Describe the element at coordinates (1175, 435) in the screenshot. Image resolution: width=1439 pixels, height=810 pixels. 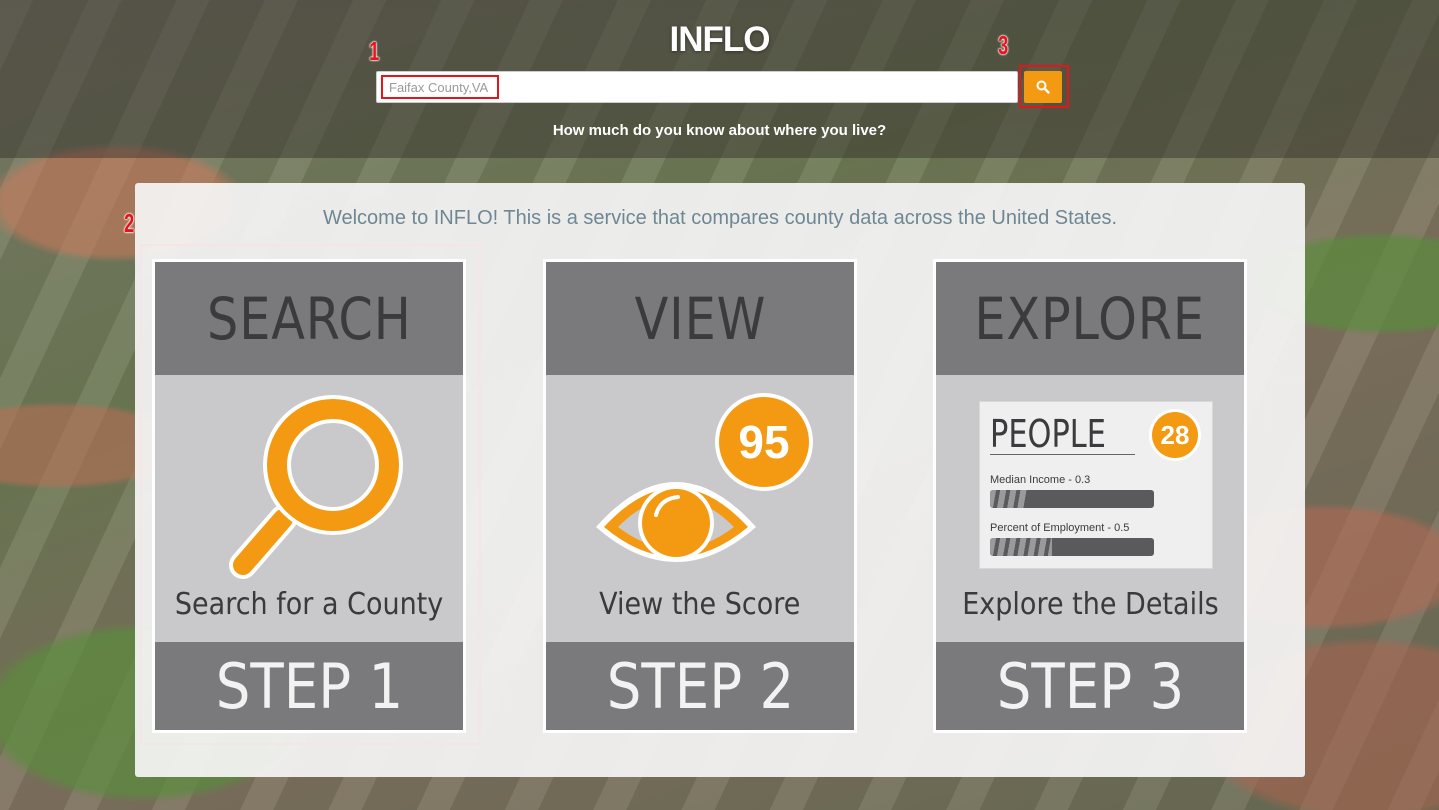
I see `people-score-badge: 28` at that location.